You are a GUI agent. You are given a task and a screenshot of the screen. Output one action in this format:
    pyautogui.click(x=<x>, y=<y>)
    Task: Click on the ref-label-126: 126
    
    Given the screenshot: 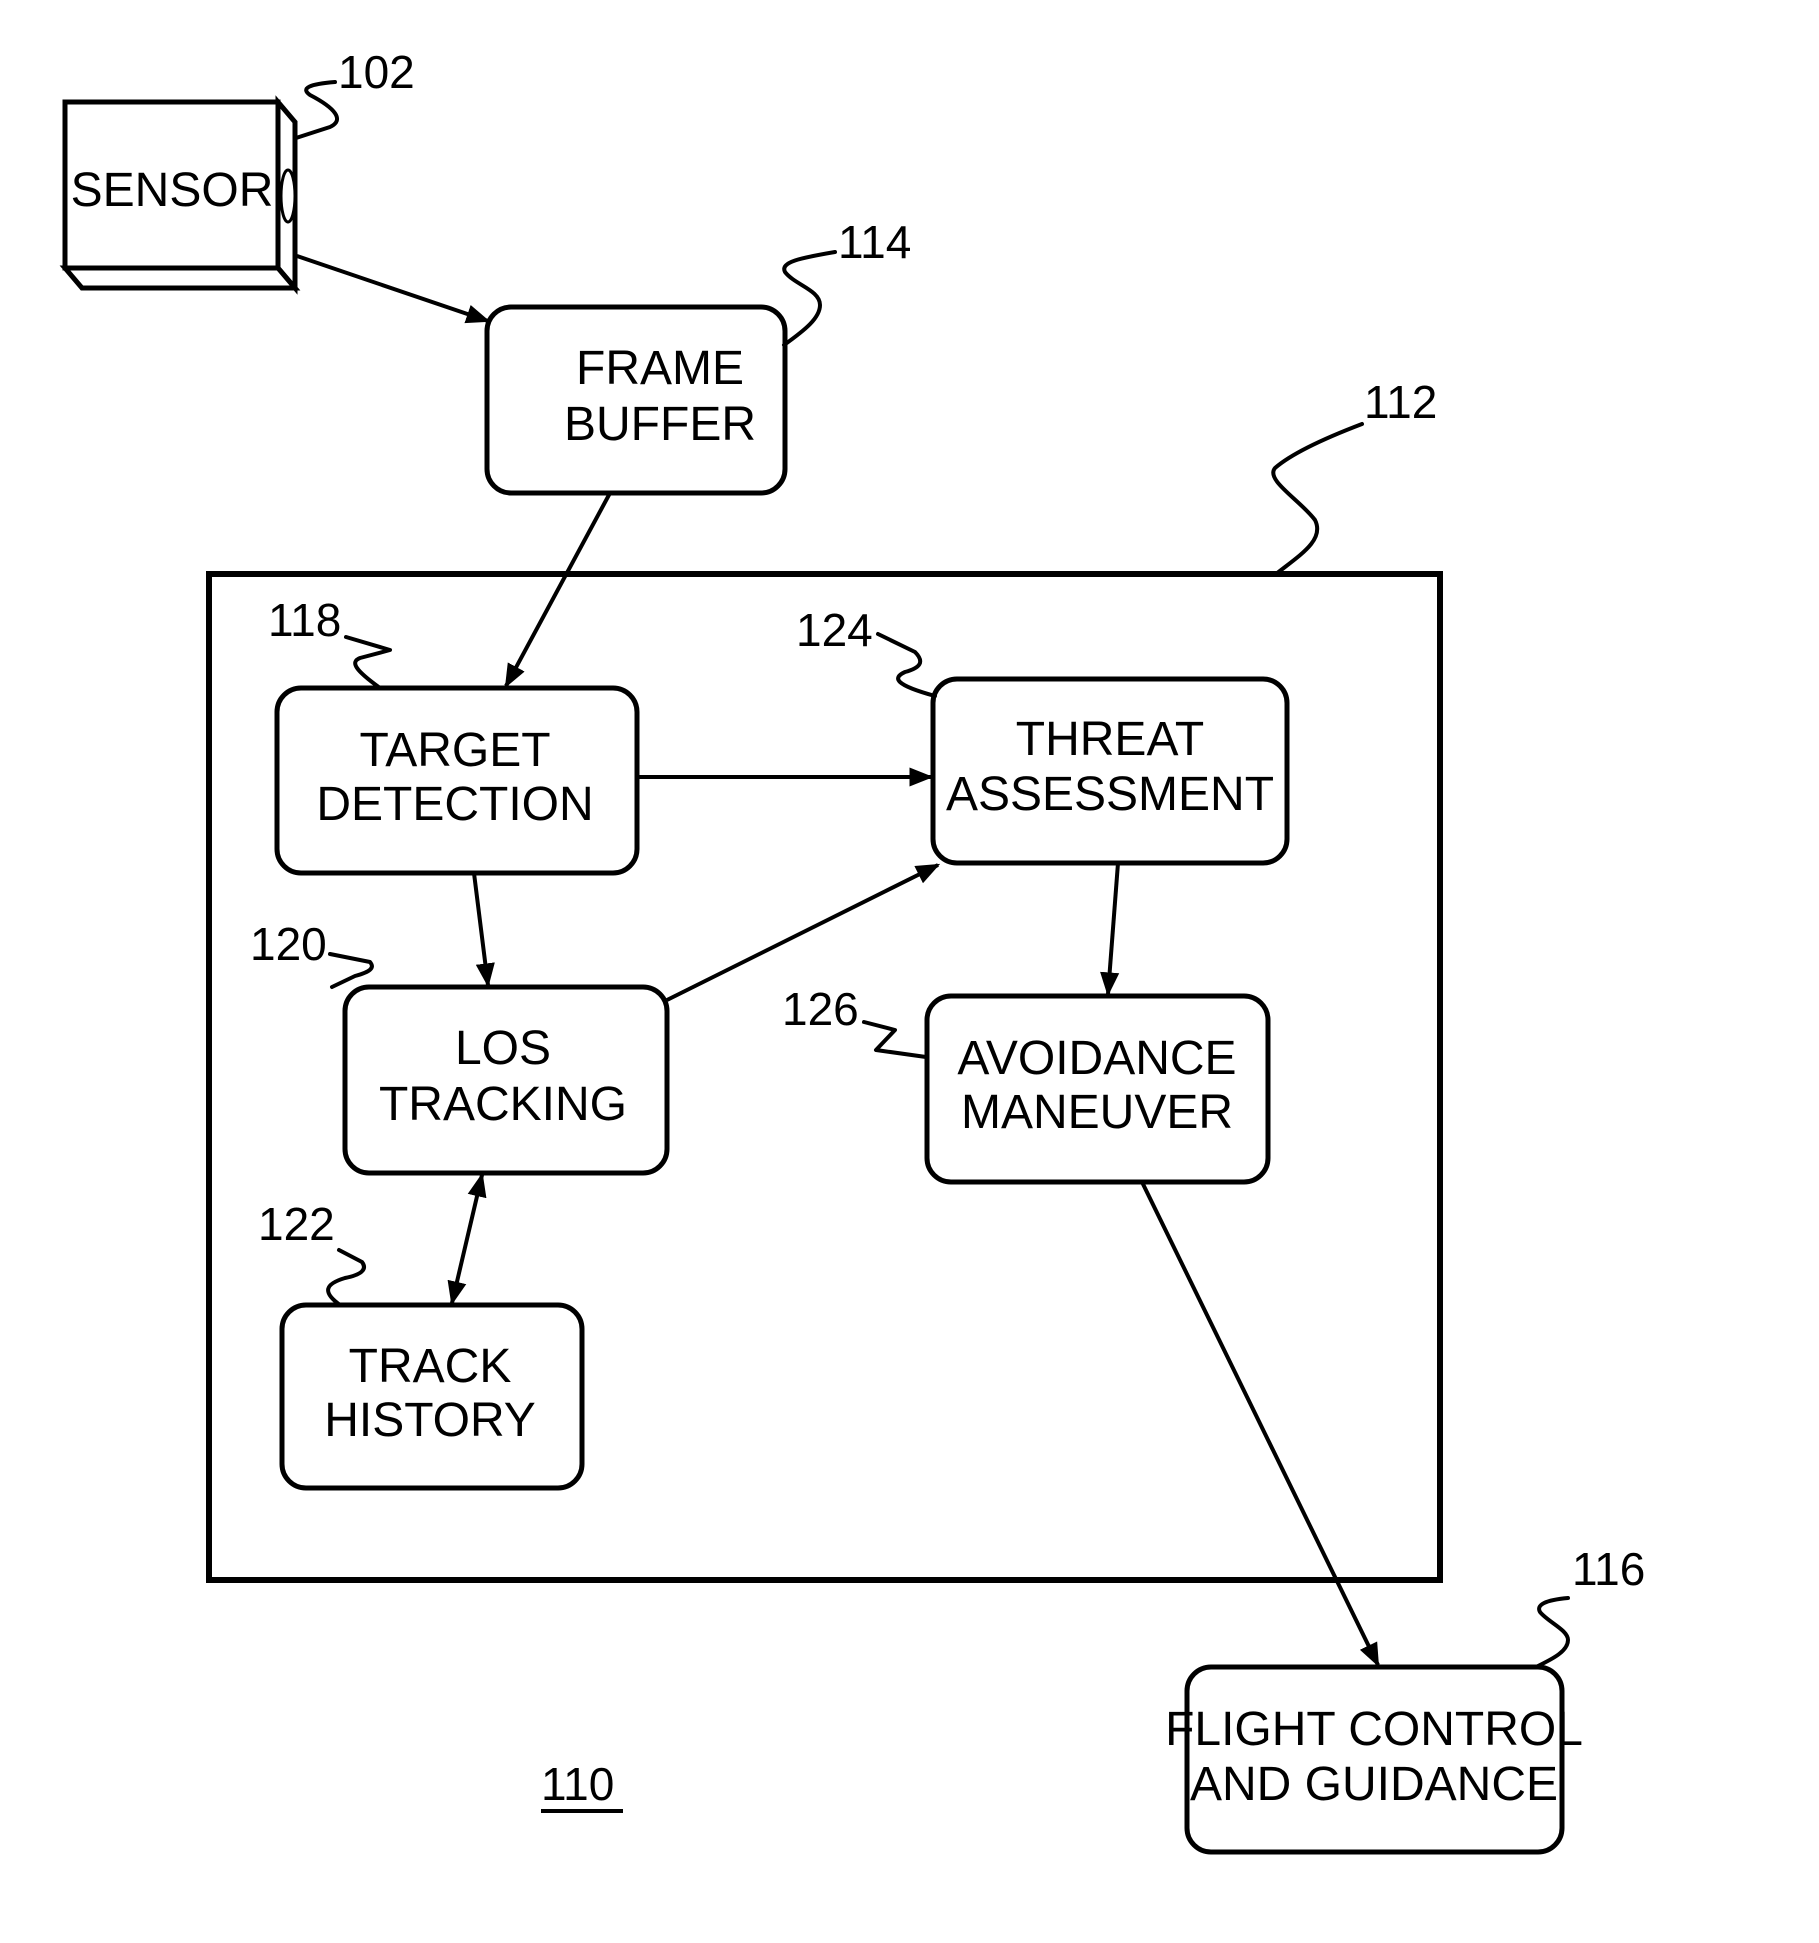 What is the action you would take?
    pyautogui.click(x=820, y=1009)
    